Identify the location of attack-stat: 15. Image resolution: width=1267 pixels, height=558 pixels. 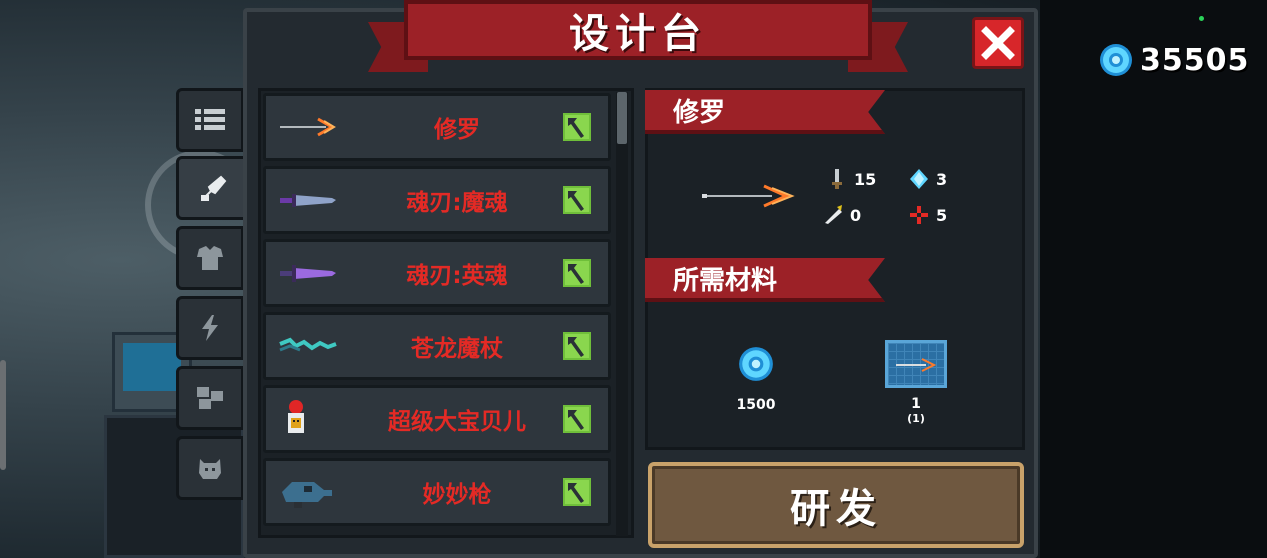
(851, 179).